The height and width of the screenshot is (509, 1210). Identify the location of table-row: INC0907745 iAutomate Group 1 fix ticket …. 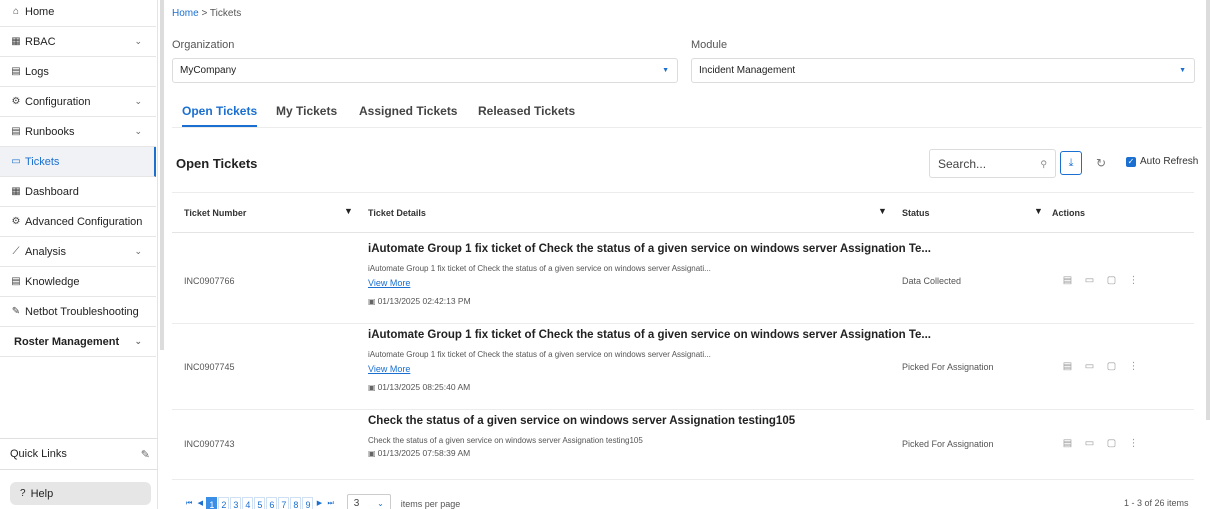
(683, 367).